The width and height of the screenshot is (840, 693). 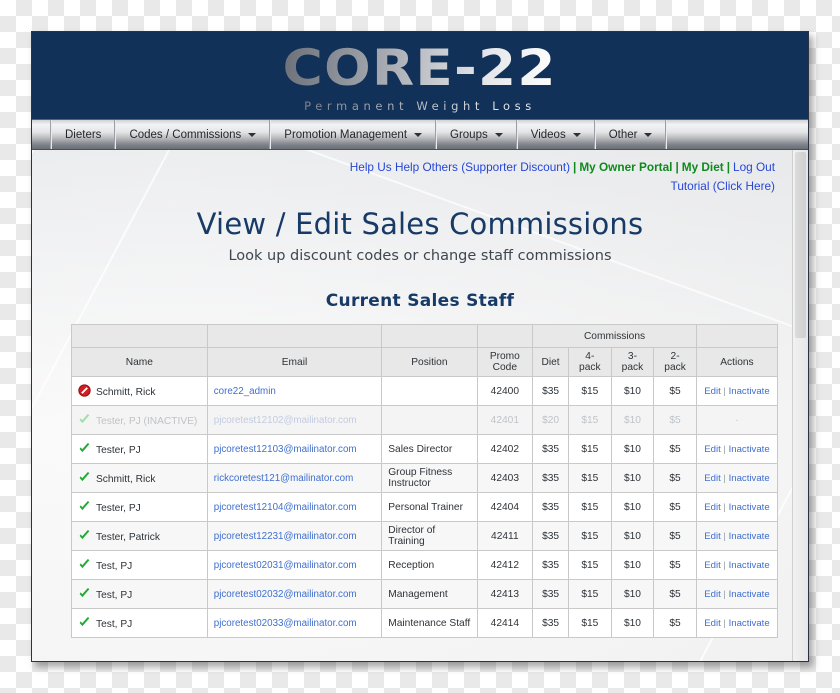 I want to click on cell-actions: Edit | Inactivate, so click(x=737, y=594).